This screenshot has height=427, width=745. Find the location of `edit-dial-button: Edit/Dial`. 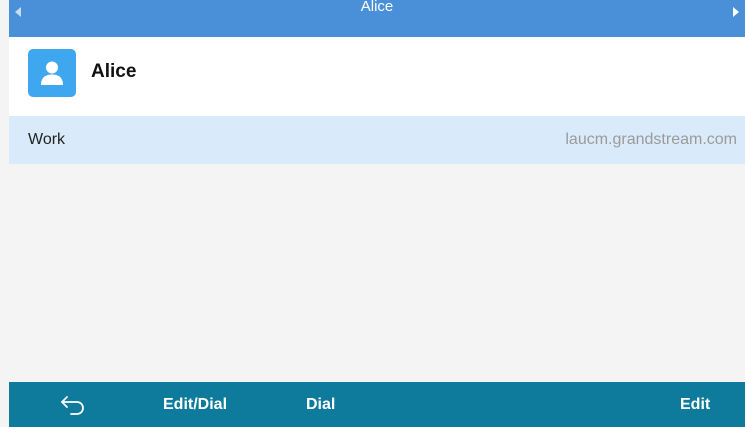

edit-dial-button: Edit/Dial is located at coordinates (195, 404).